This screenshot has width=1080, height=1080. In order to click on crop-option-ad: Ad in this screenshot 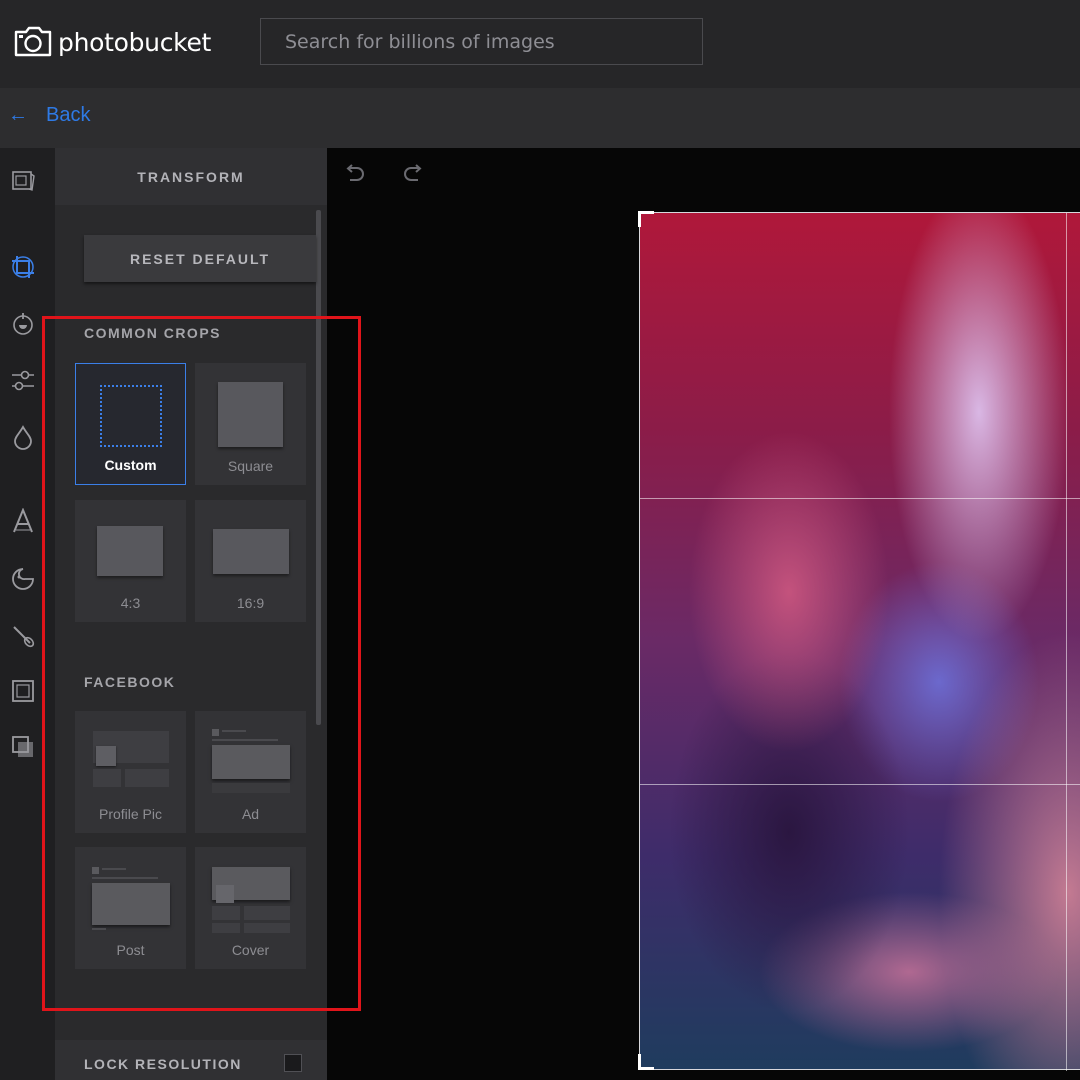, I will do `click(250, 772)`.